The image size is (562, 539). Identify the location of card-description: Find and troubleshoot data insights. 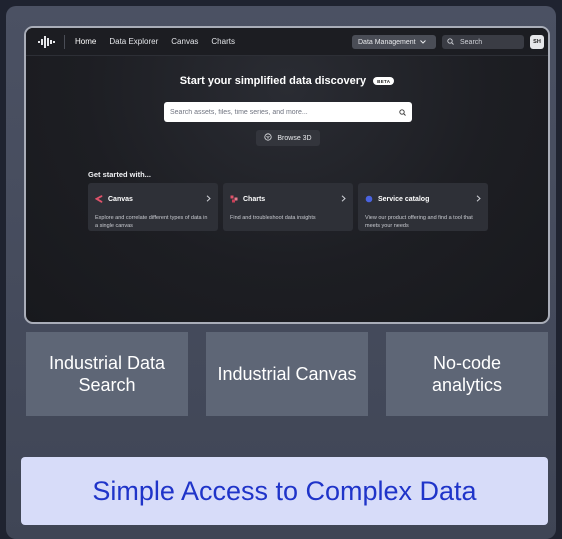
(273, 218).